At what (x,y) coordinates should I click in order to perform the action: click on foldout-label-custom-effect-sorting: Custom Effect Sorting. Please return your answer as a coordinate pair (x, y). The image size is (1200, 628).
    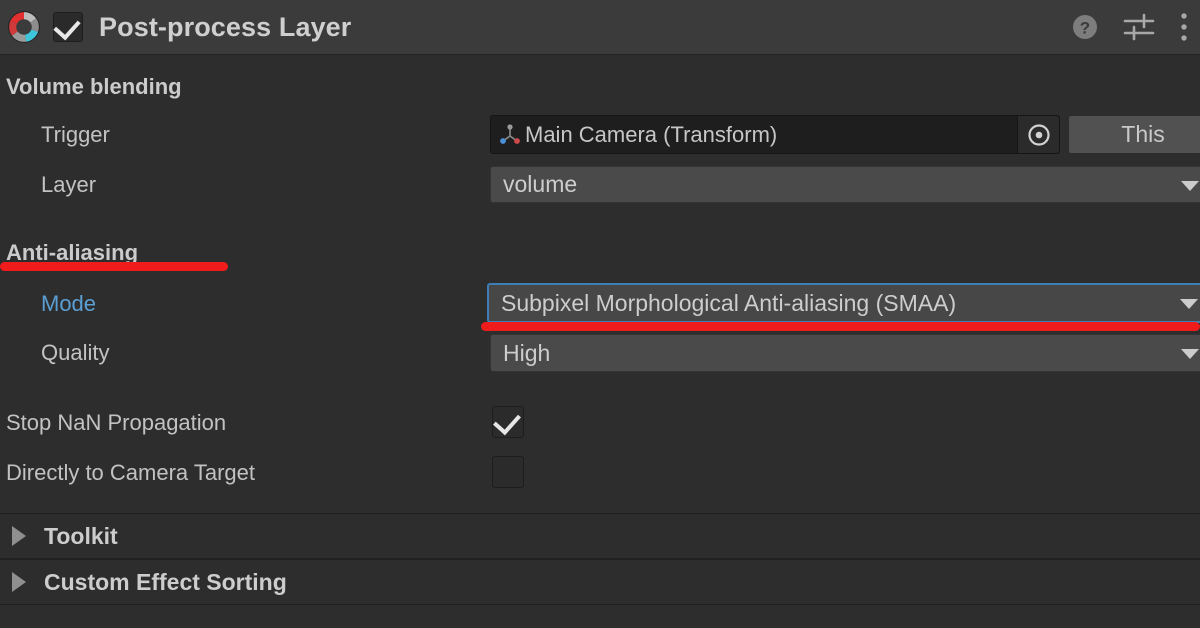
    Looking at the image, I should click on (165, 581).